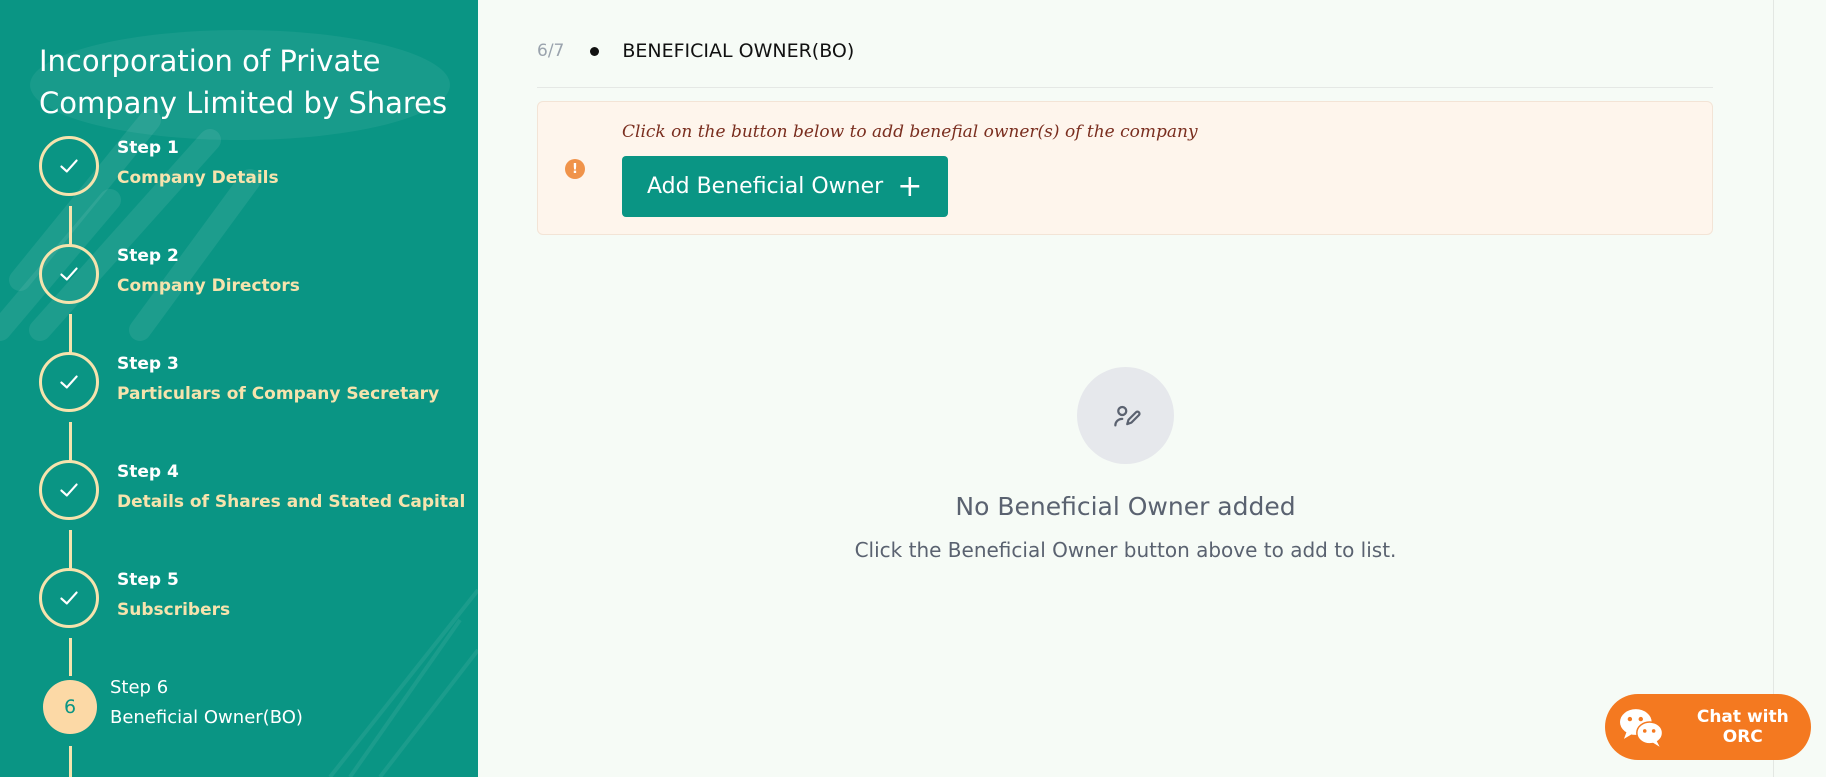 The height and width of the screenshot is (777, 1826). What do you see at coordinates (1125, 87) in the screenshot?
I see `divider` at bounding box center [1125, 87].